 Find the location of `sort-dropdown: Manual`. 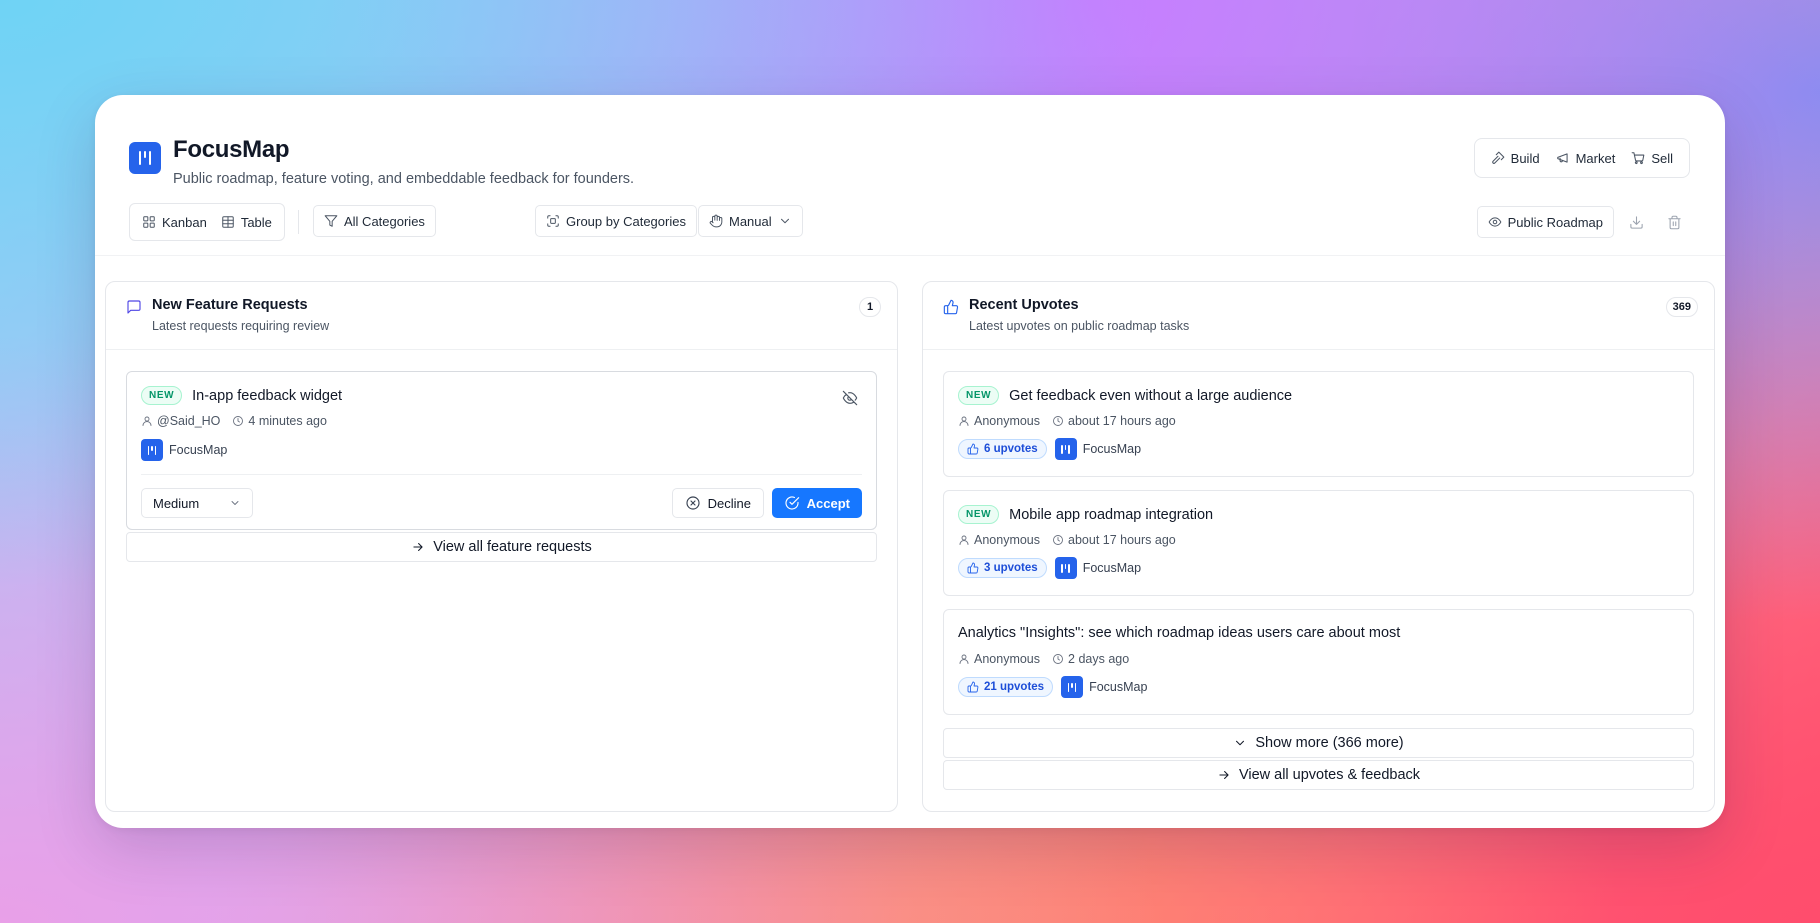

sort-dropdown: Manual is located at coordinates (750, 221).